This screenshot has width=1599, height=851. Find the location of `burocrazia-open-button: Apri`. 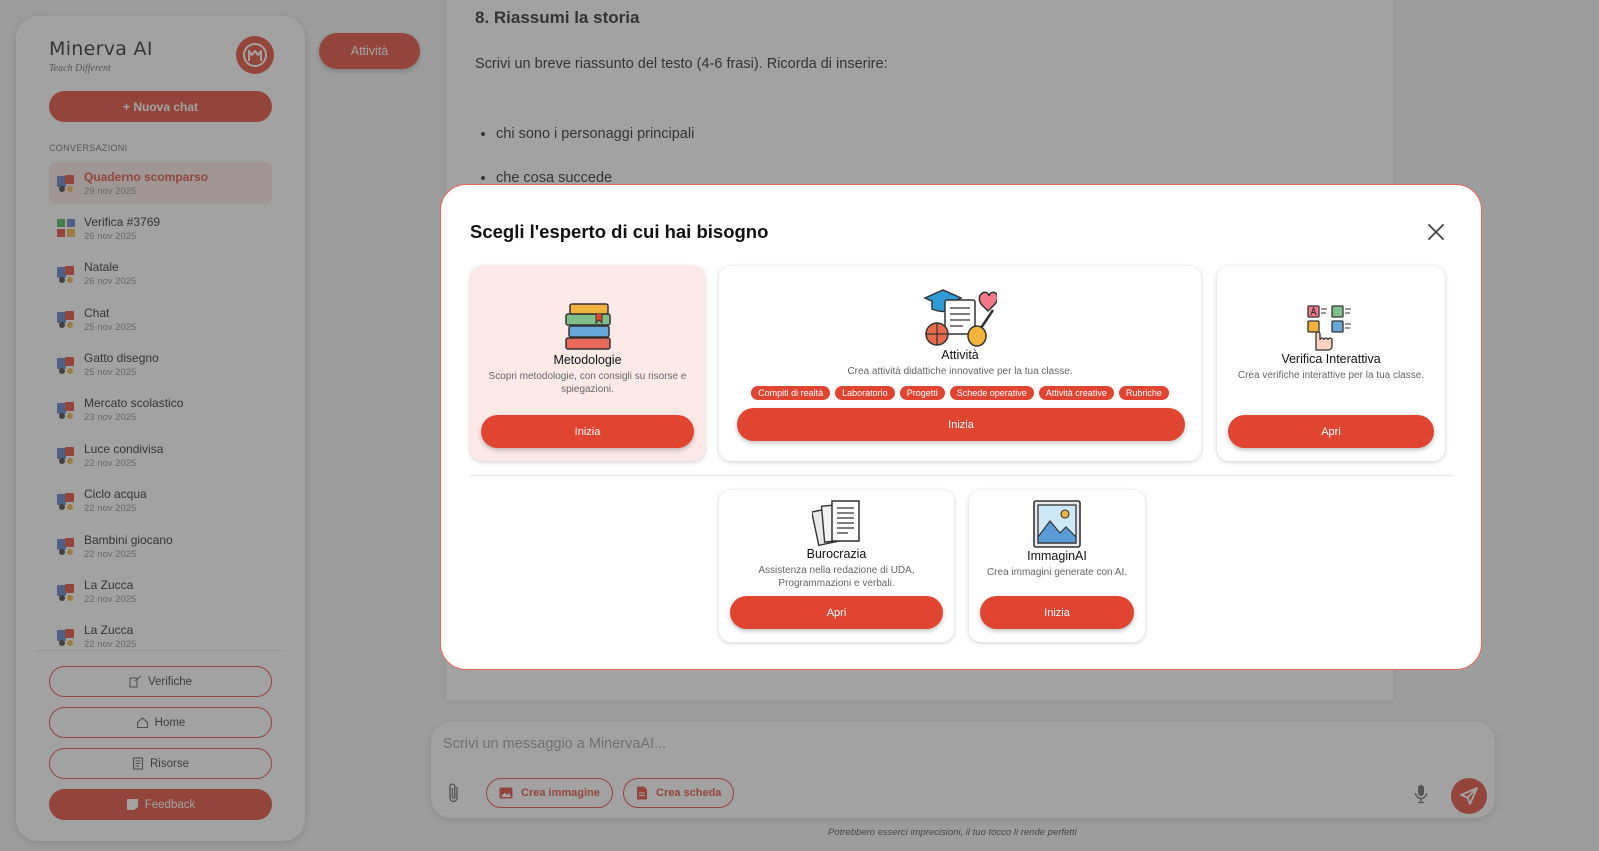

burocrazia-open-button: Apri is located at coordinates (836, 612).